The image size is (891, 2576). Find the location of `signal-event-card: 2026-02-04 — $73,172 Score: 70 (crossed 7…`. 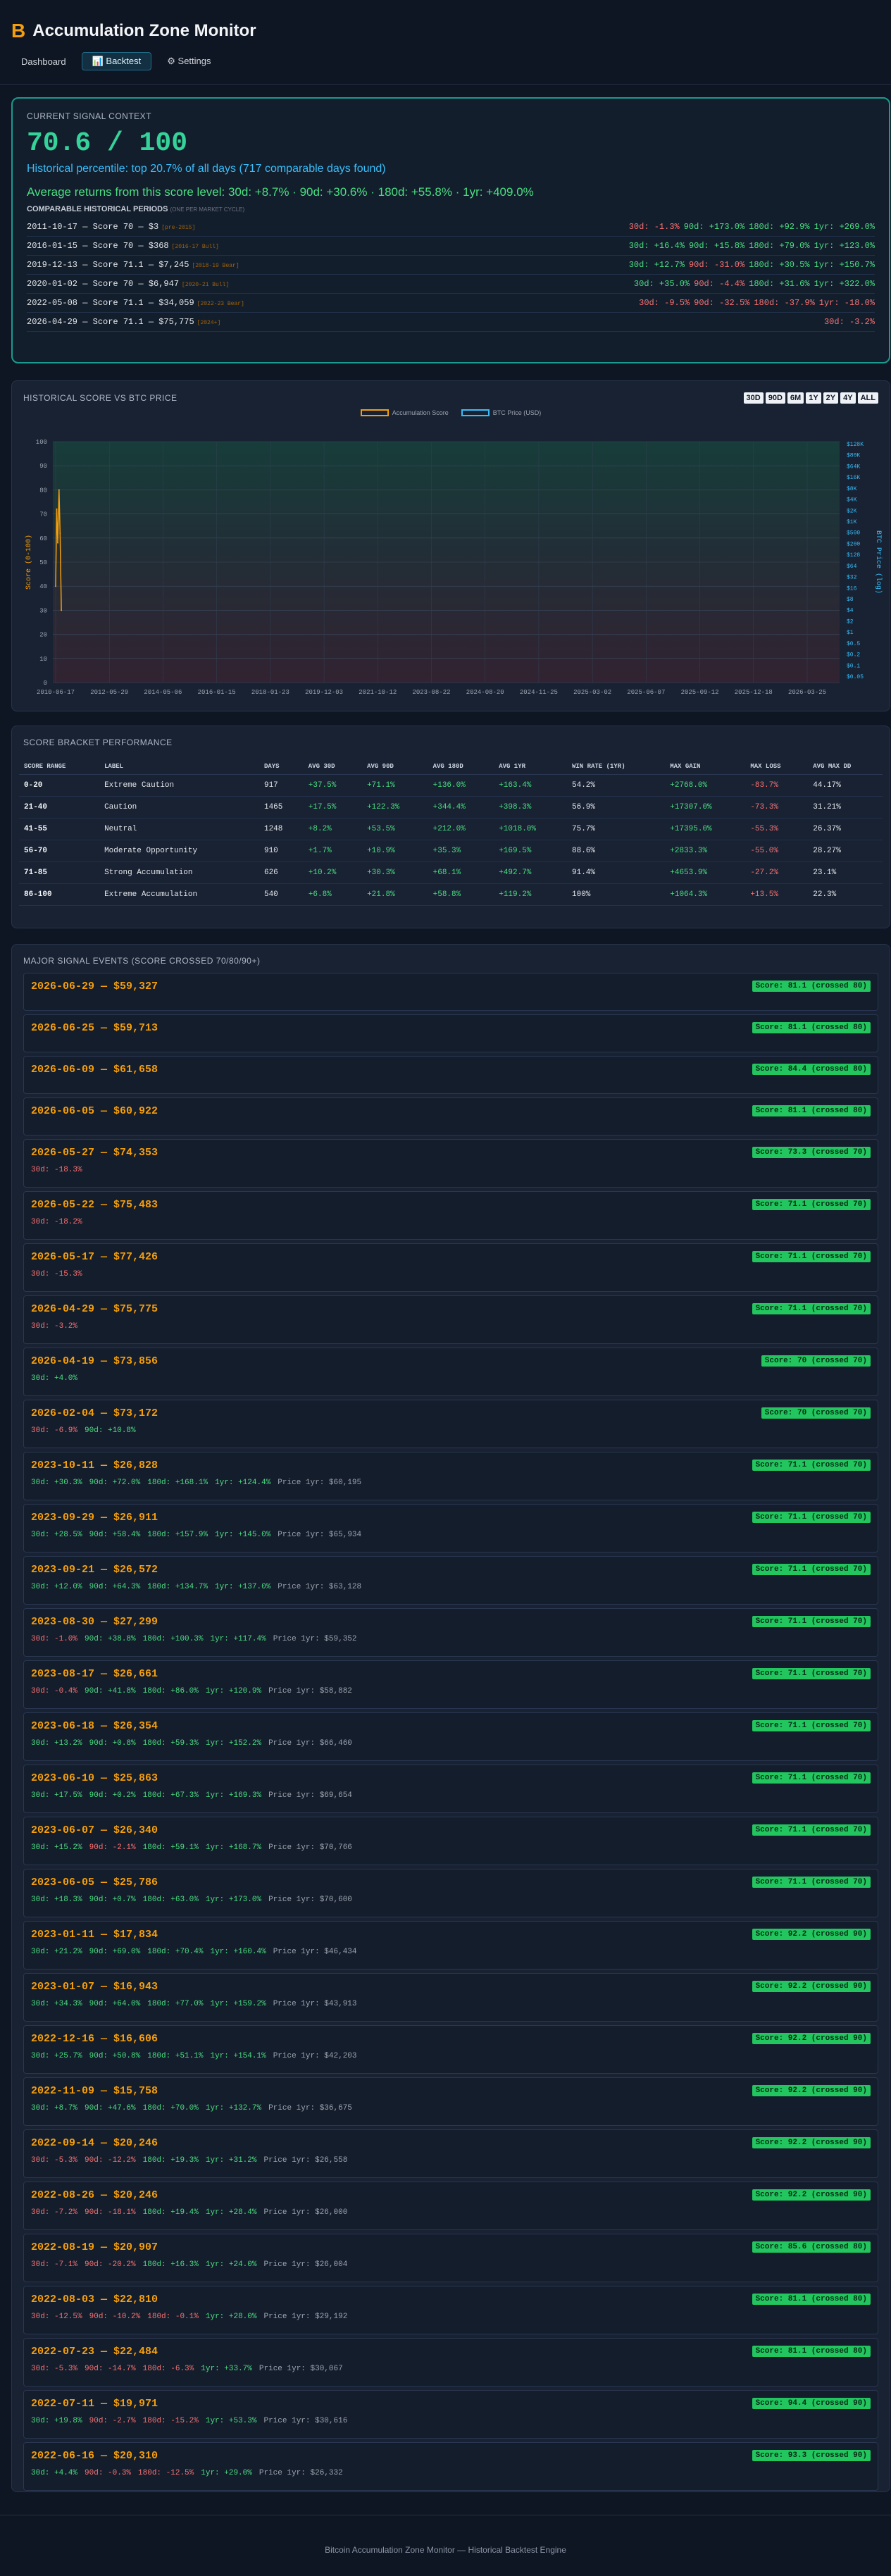

signal-event-card: 2026-02-04 — $73,172 Score: 70 (crossed 7… is located at coordinates (451, 1424).